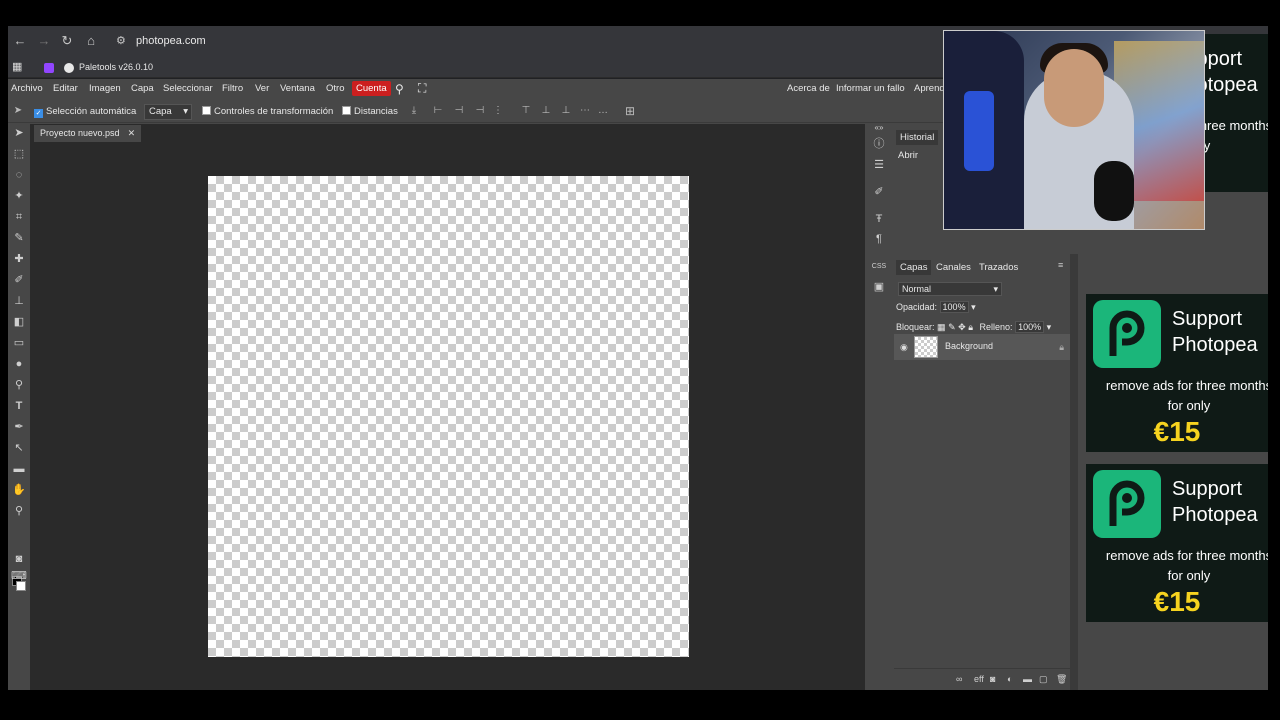  What do you see at coordinates (879, 192) in the screenshot?
I see `brush-settings-icon: ✐` at bounding box center [879, 192].